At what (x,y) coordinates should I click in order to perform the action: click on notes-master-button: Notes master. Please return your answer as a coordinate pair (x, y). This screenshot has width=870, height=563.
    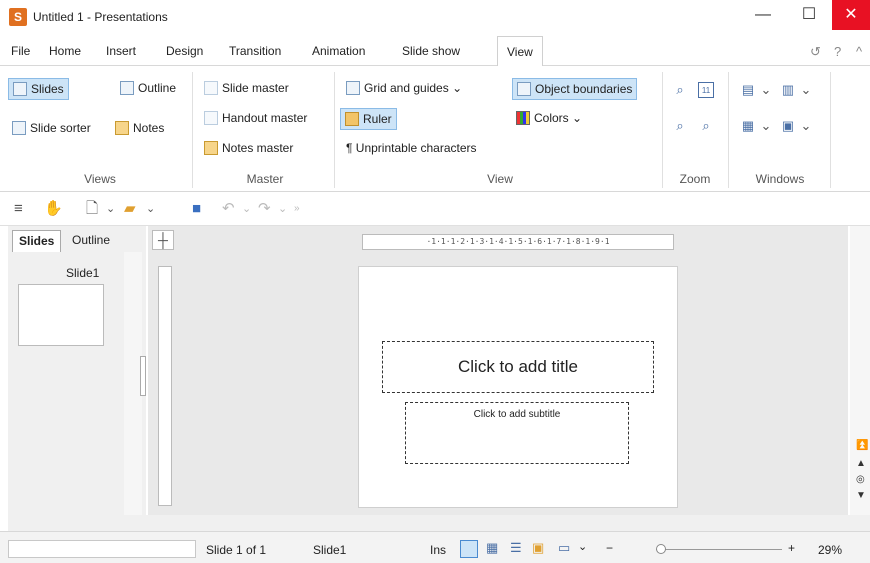
    Looking at the image, I should click on (248, 149).